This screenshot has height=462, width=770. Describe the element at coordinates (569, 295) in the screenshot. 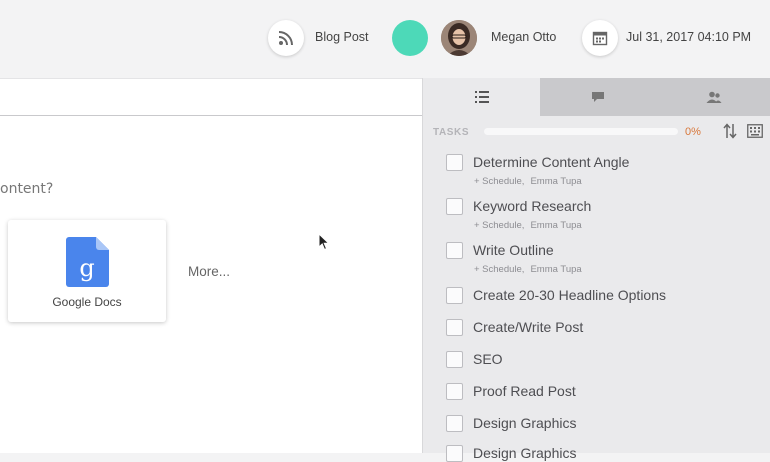

I see `task-title: Create 20-30 Headline Options` at that location.